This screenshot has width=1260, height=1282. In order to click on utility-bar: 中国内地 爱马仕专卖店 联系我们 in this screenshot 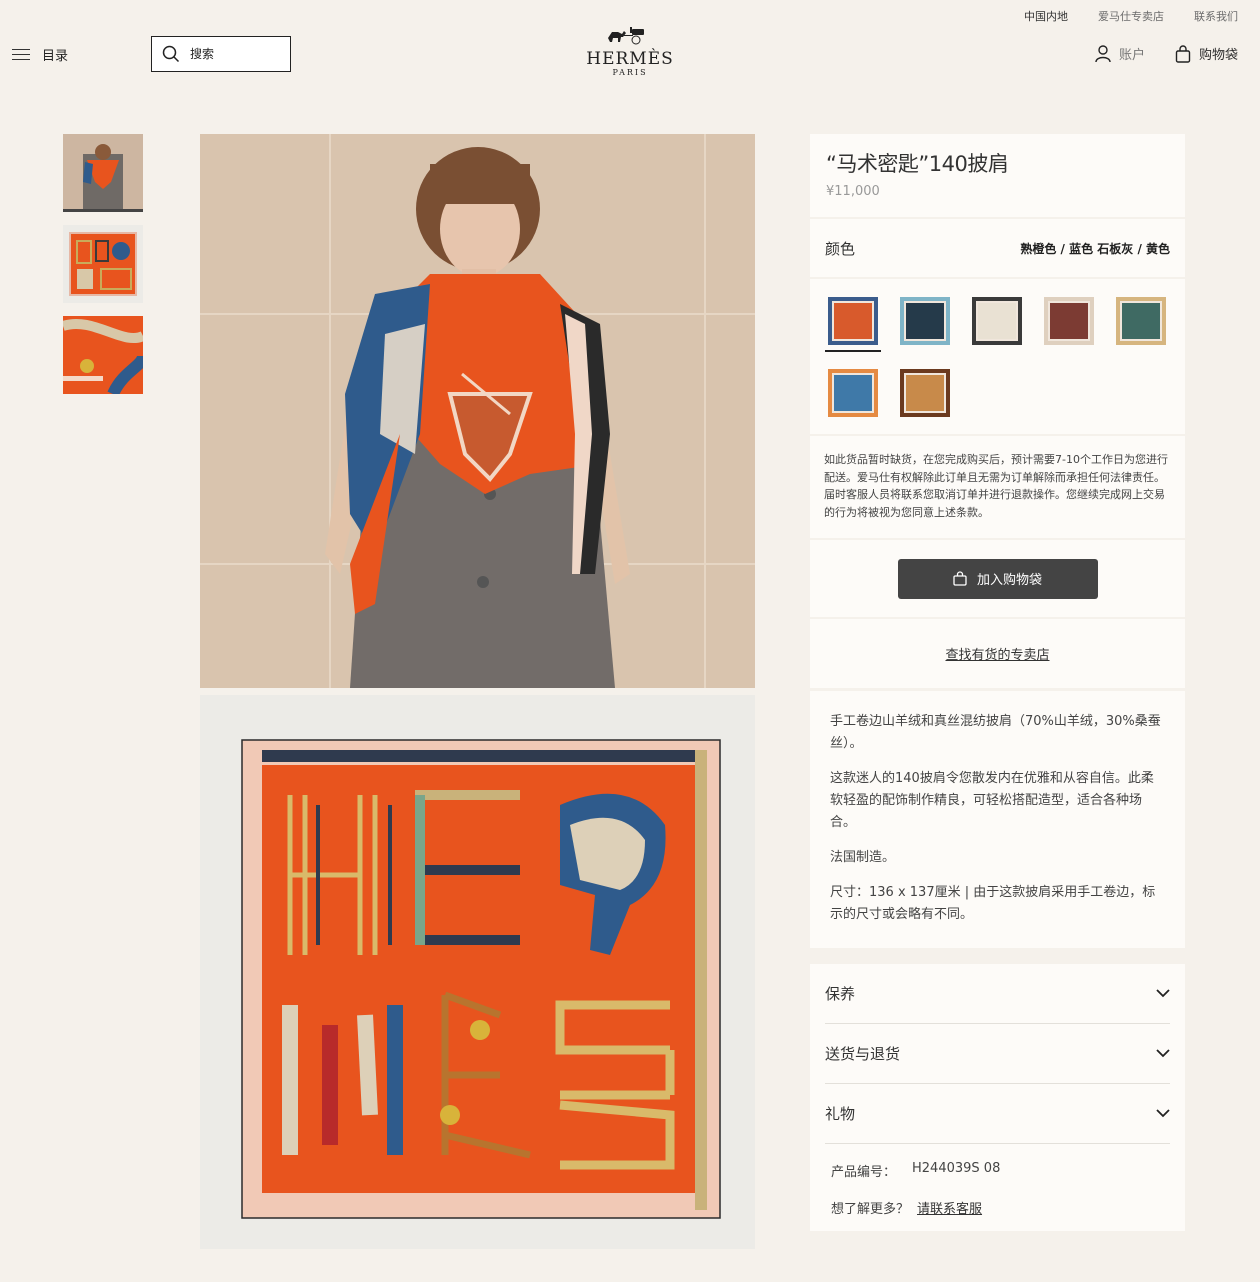, I will do `click(1131, 16)`.